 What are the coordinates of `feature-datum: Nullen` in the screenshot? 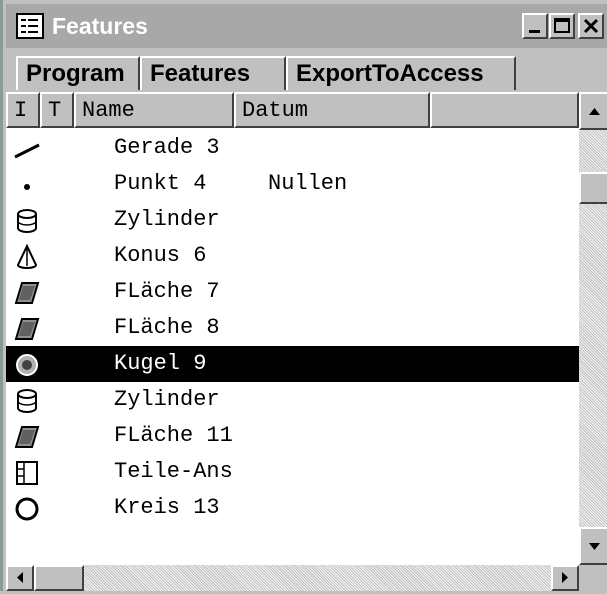 It's located at (308, 183).